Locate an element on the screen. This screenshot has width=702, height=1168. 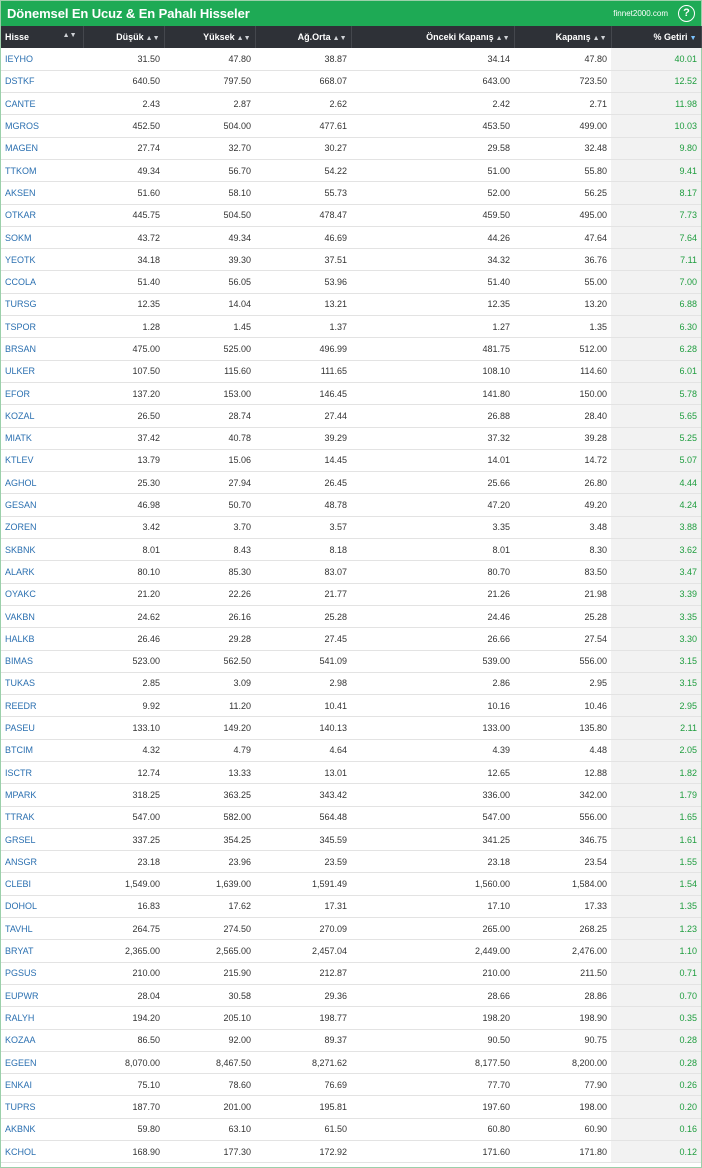
symbol-link: OTKAR is located at coordinates (42, 215).